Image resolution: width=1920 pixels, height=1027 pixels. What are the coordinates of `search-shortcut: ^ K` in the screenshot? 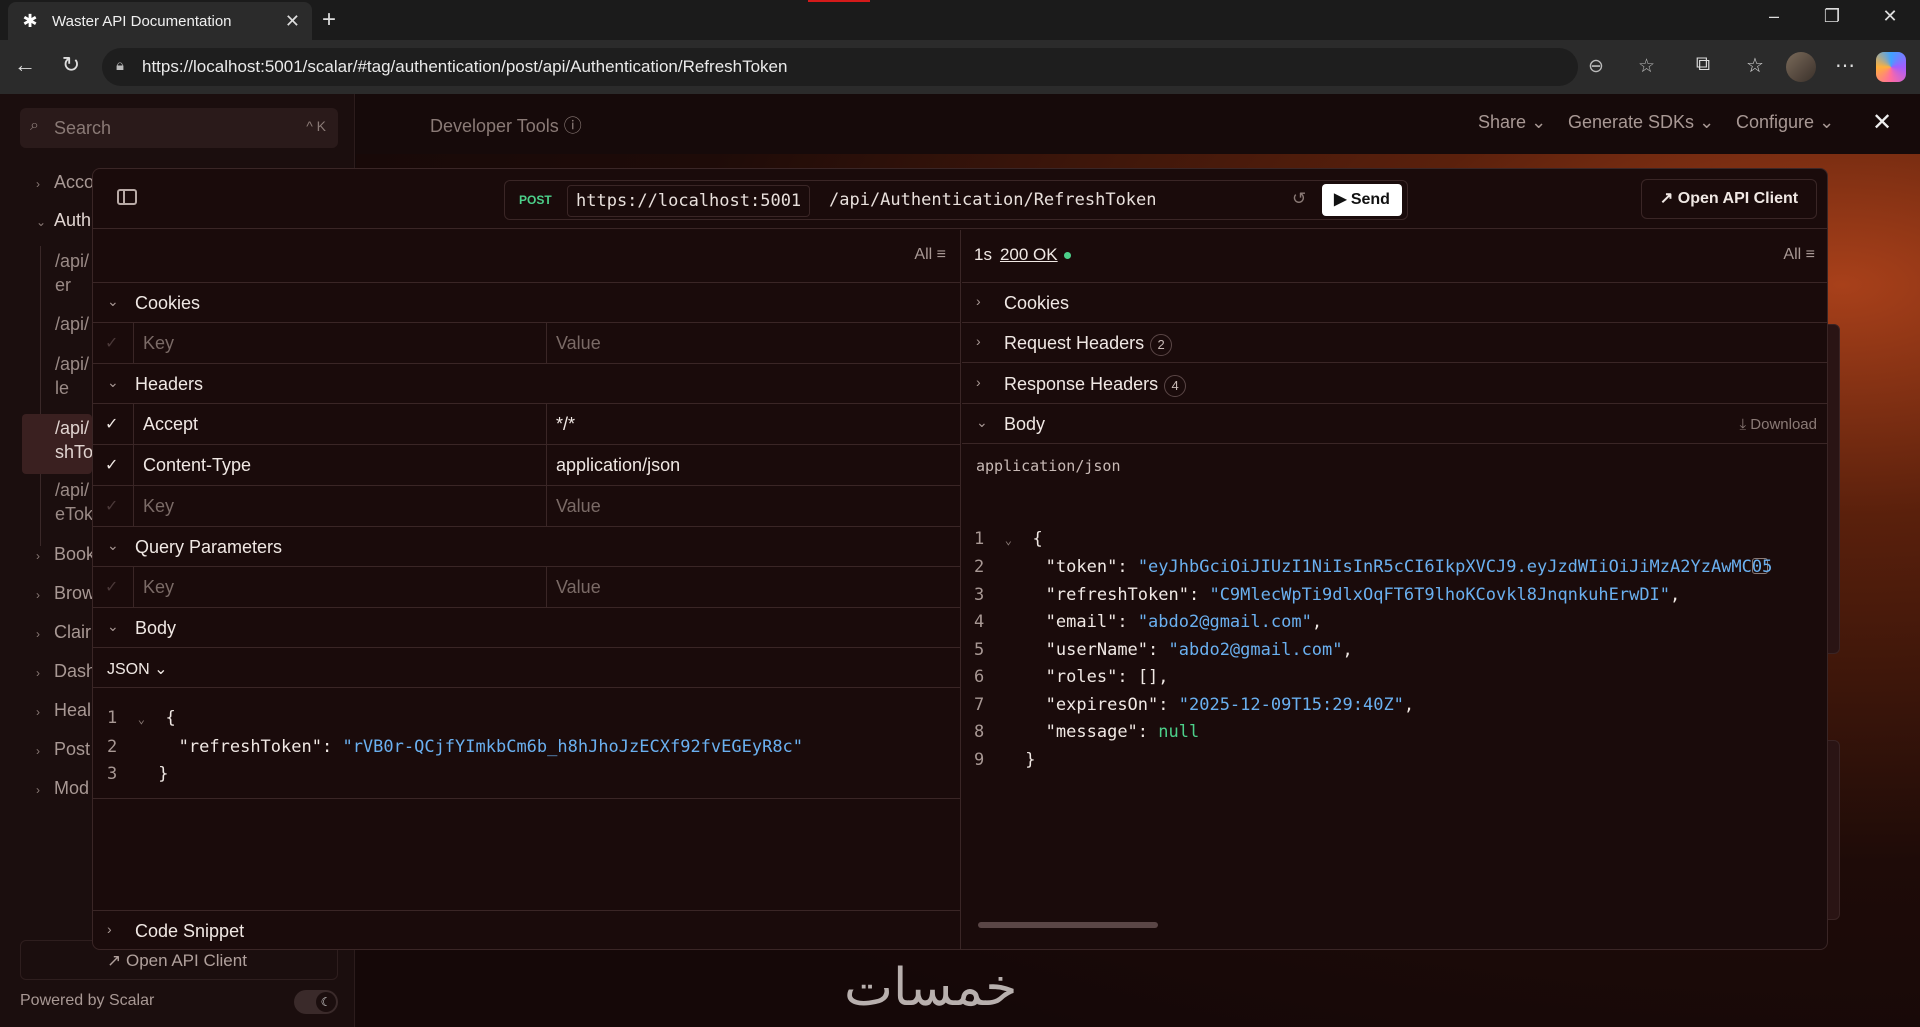 It's located at (316, 126).